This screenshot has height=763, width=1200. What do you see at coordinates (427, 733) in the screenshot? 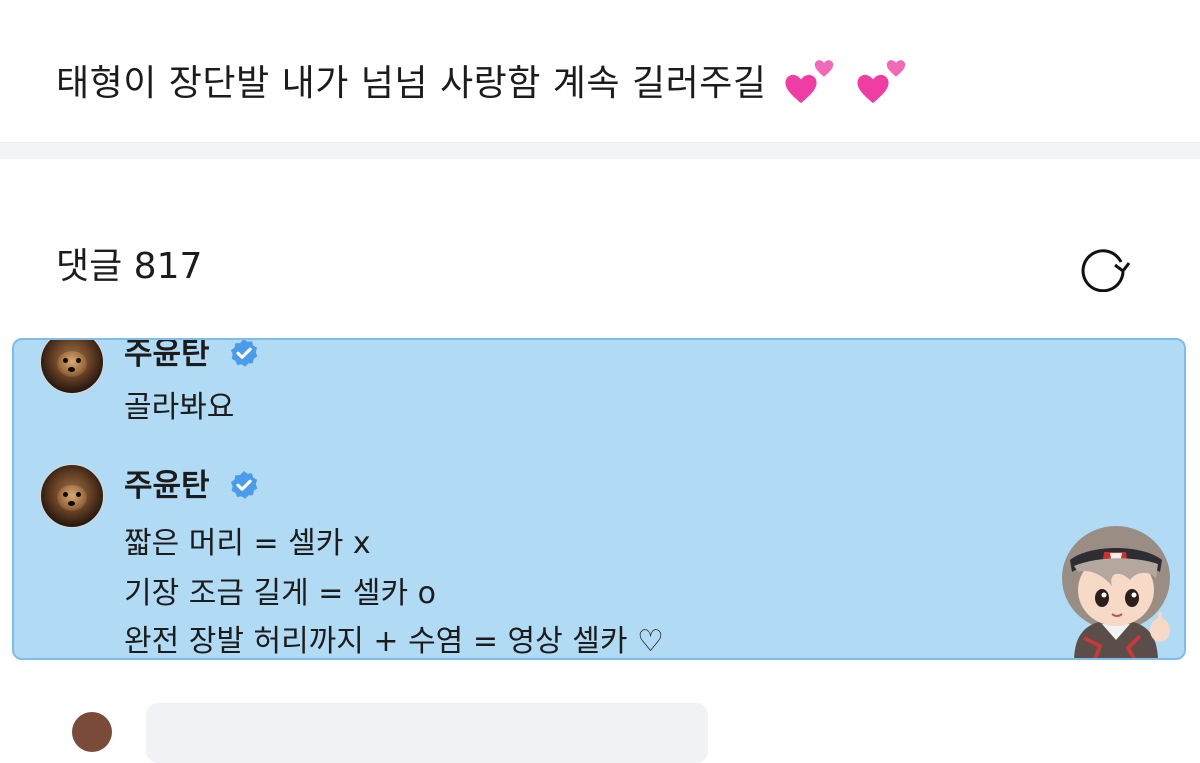
I see `comment-bubble` at bounding box center [427, 733].